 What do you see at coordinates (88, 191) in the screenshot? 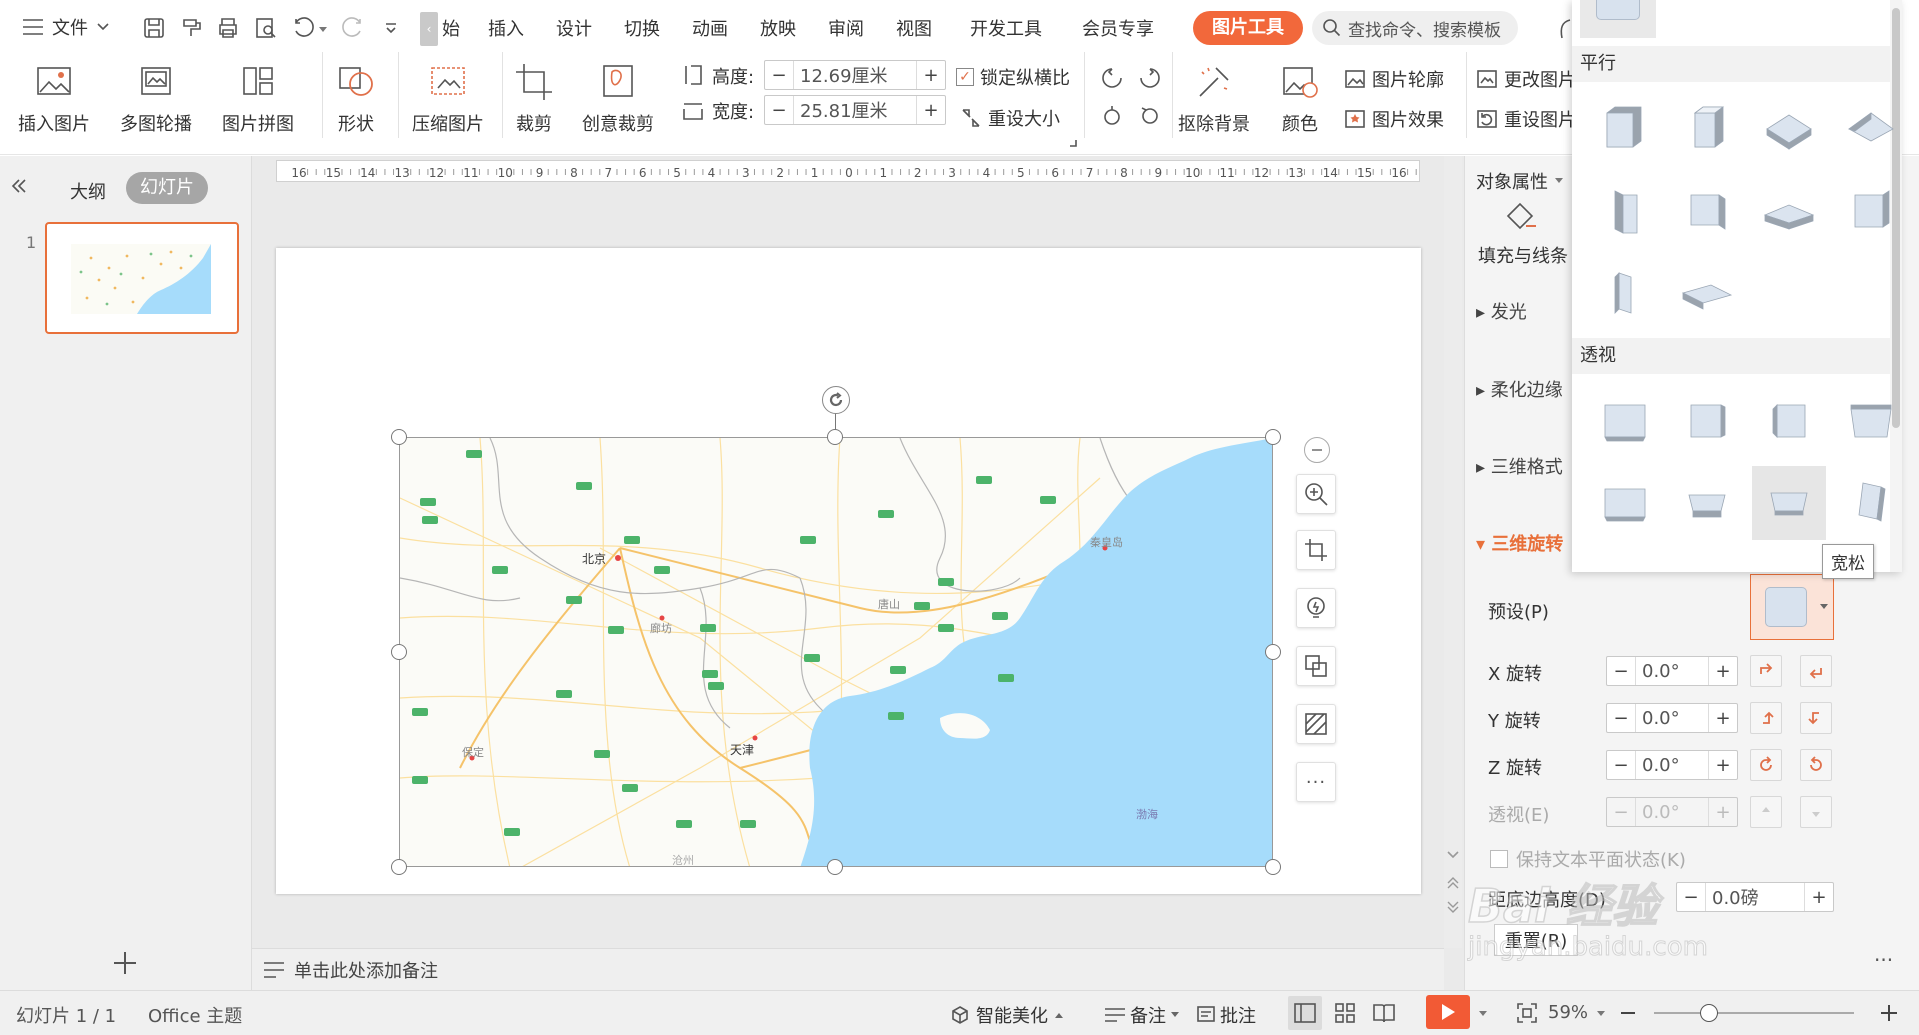
I see `tab-outline: 大纲` at bounding box center [88, 191].